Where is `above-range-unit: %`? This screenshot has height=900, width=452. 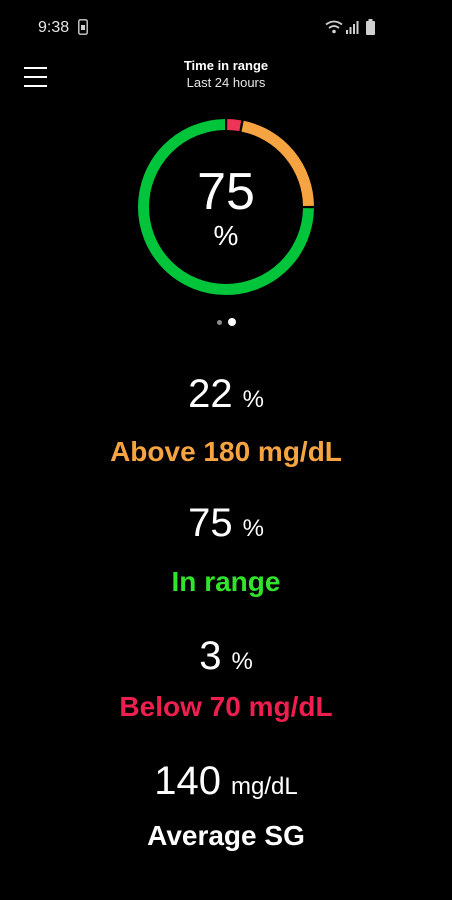 above-range-unit: % is located at coordinates (253, 399).